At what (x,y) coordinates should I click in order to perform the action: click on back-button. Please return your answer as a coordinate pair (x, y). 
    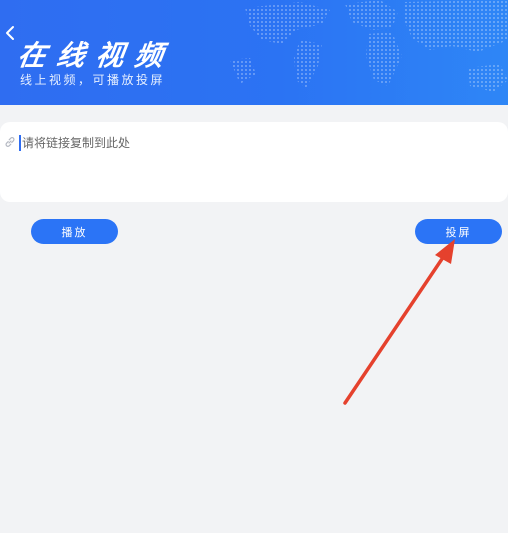
    Looking at the image, I should click on (10, 33).